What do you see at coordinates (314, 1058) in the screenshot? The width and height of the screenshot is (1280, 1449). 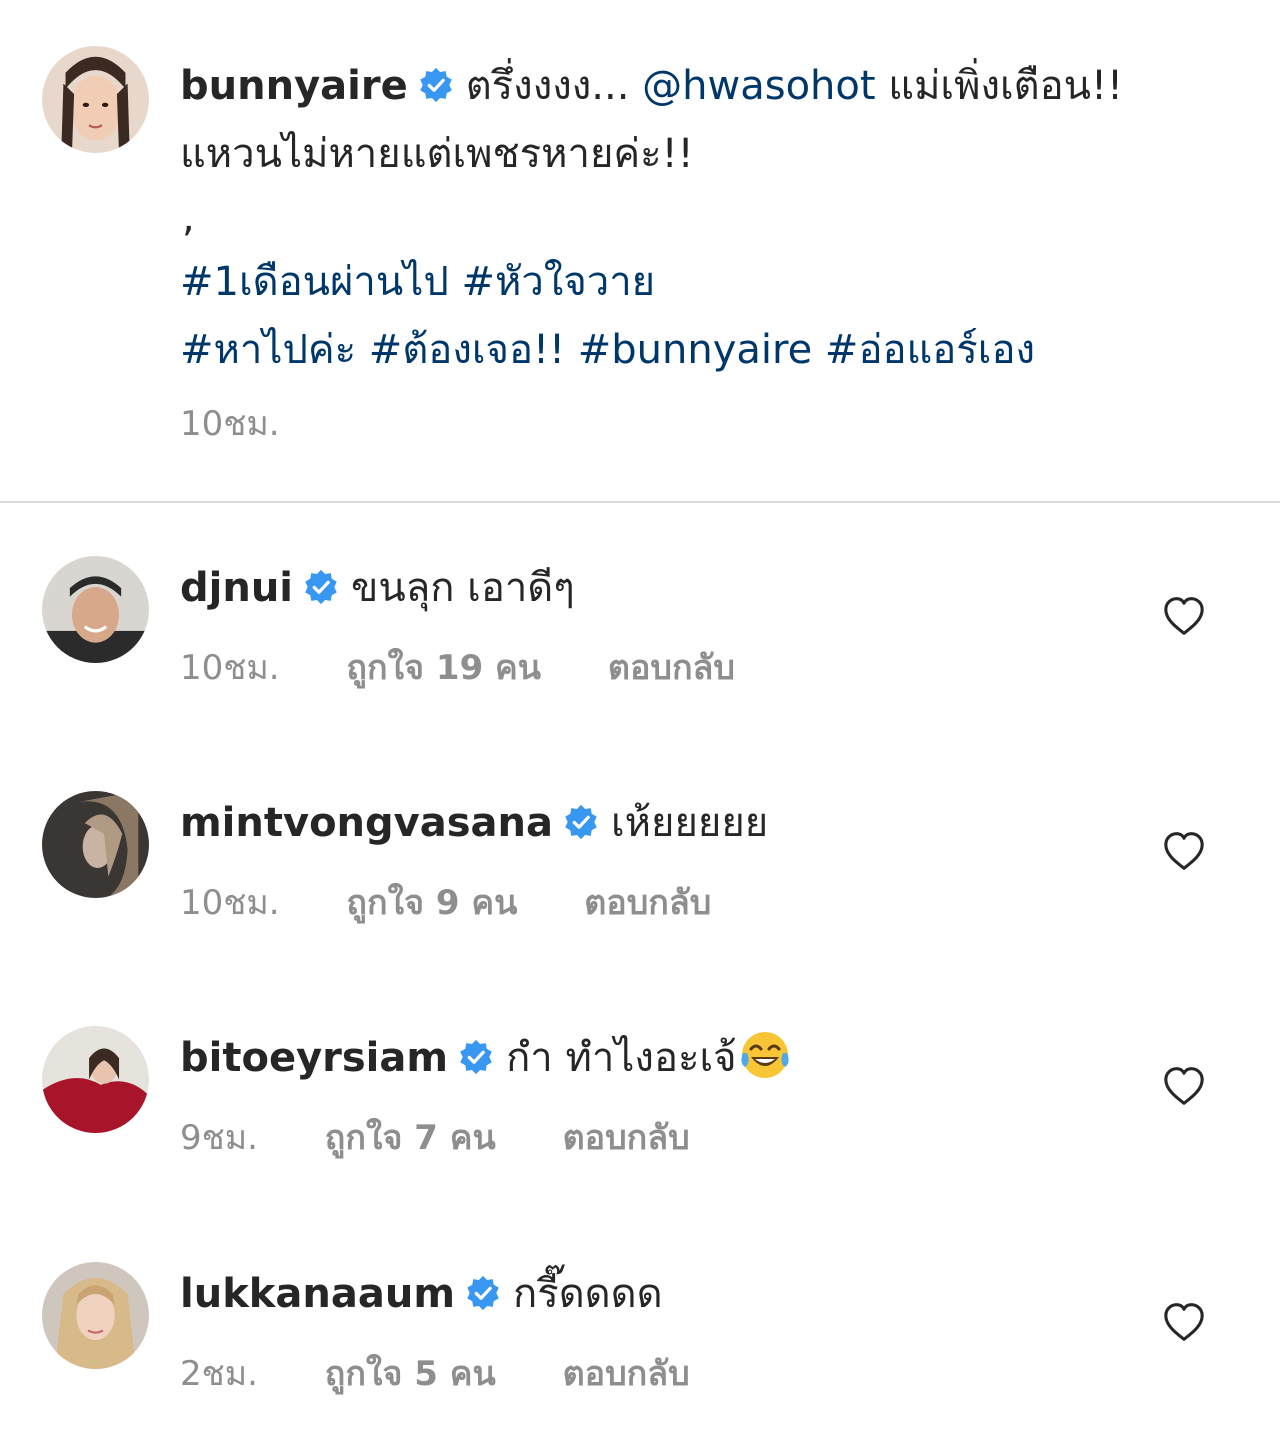 I see `comment-username: bitoeyrsiam` at bounding box center [314, 1058].